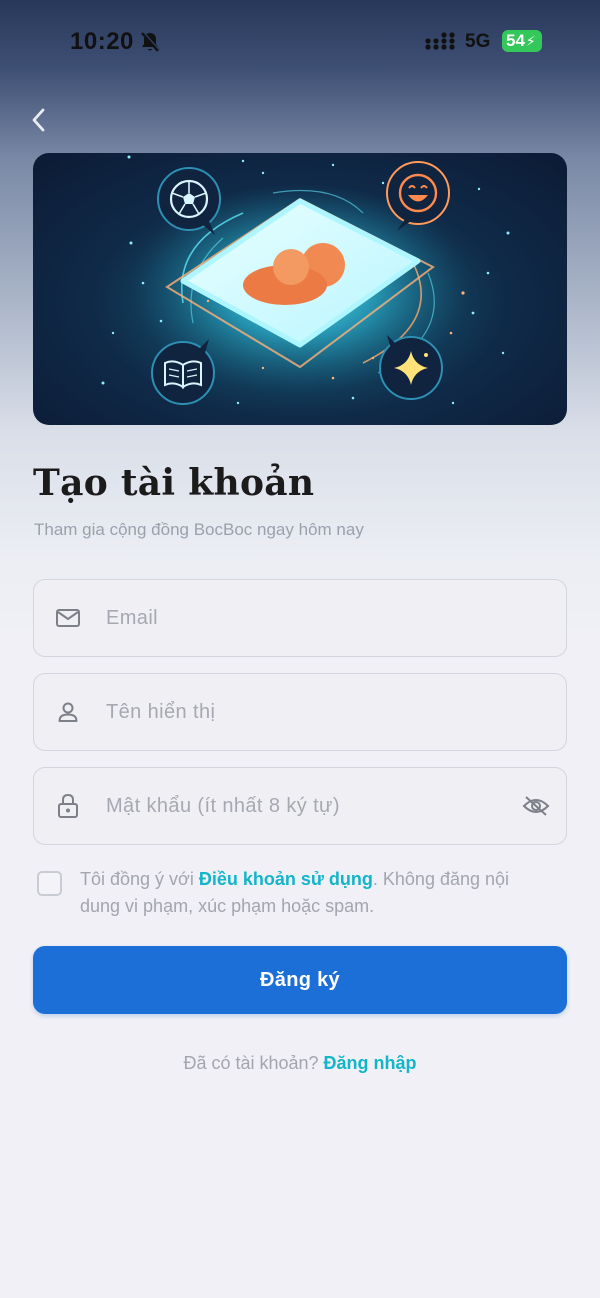 The height and width of the screenshot is (1298, 600). Describe the element at coordinates (68, 712) in the screenshot. I see `person-icon` at that location.